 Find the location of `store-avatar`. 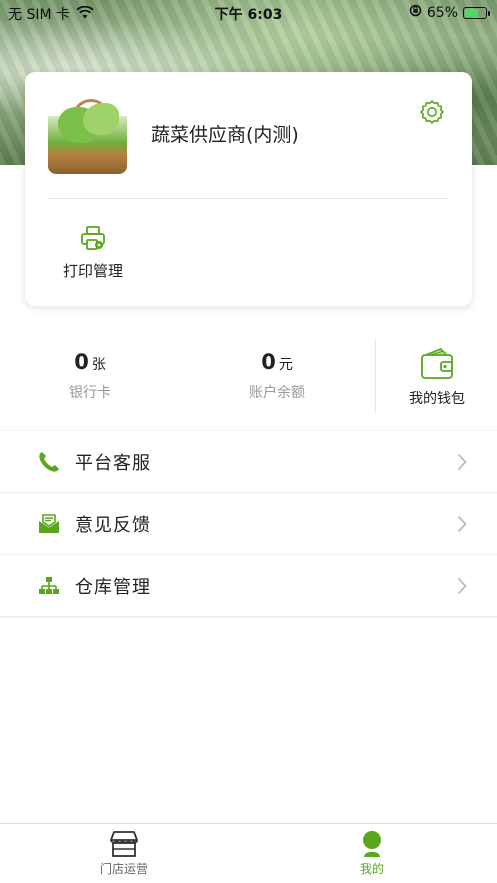

store-avatar is located at coordinates (87, 135).